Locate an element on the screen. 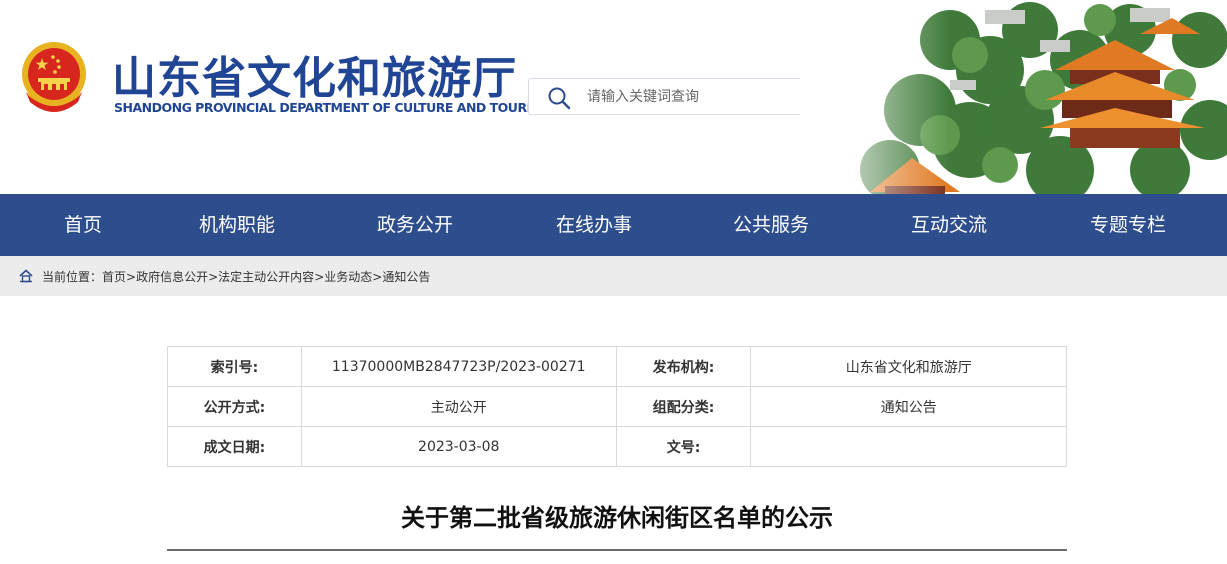  title-divider is located at coordinates (617, 550).